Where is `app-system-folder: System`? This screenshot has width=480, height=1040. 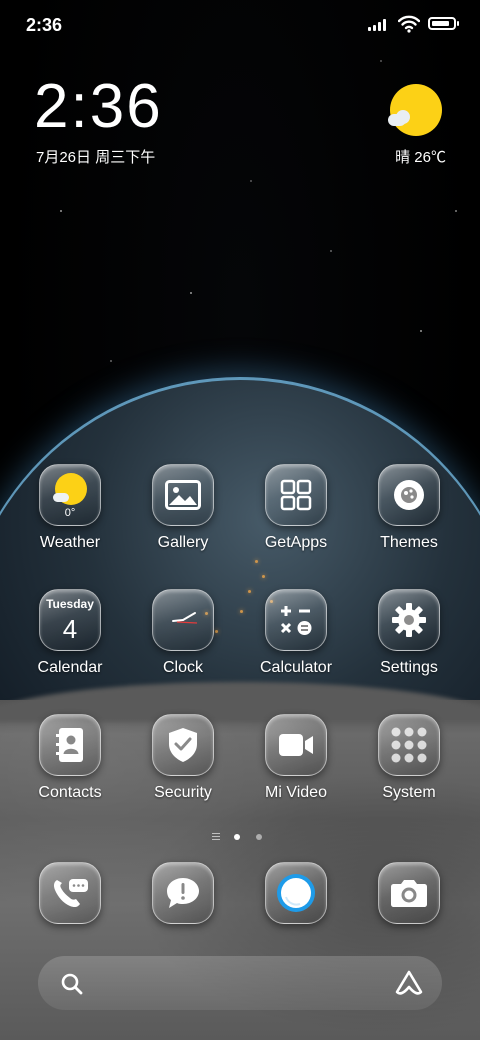 app-system-folder: System is located at coordinates (409, 758).